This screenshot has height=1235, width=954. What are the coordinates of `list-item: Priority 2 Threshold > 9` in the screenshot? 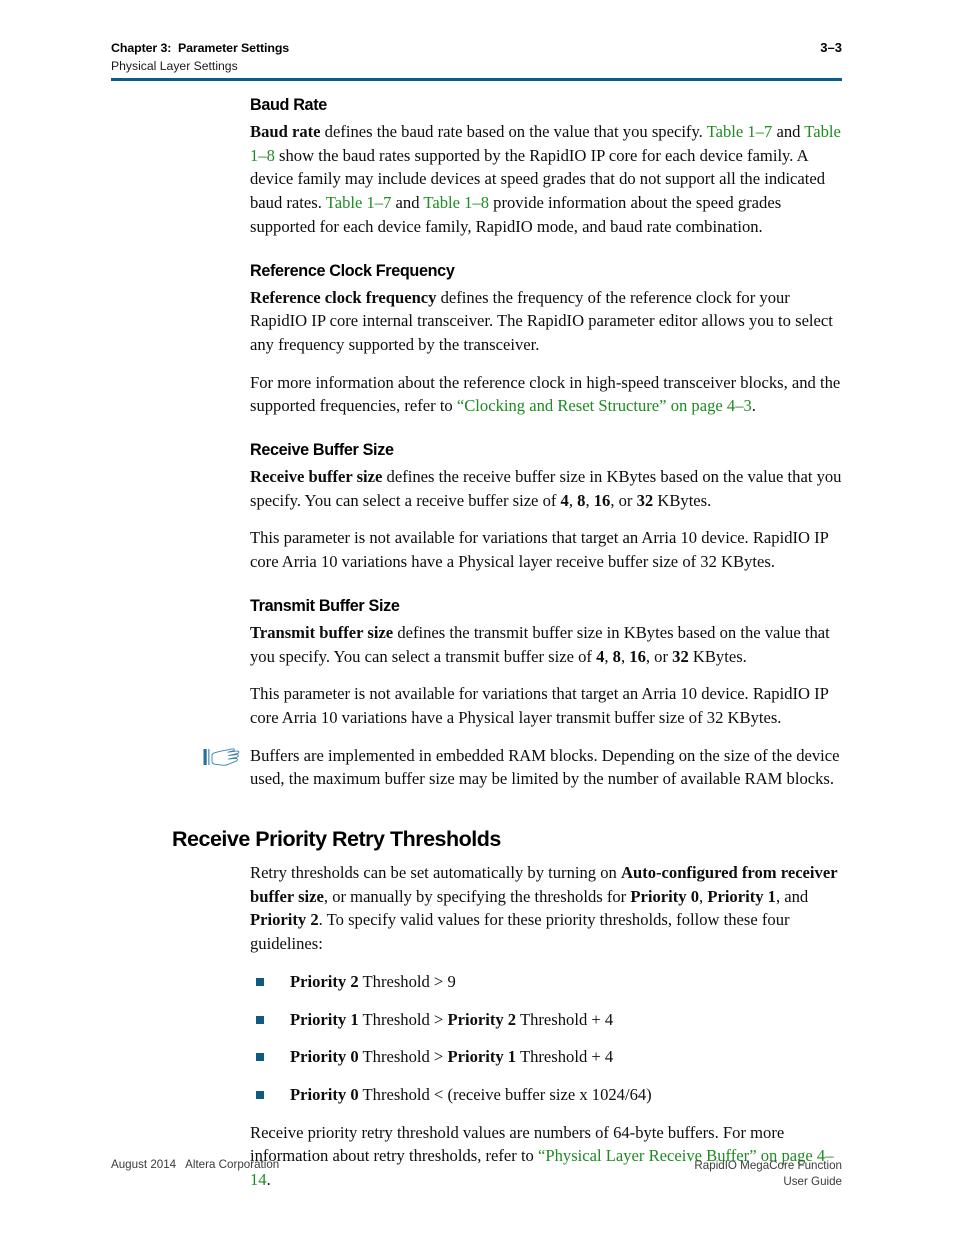 It's located at (546, 982).